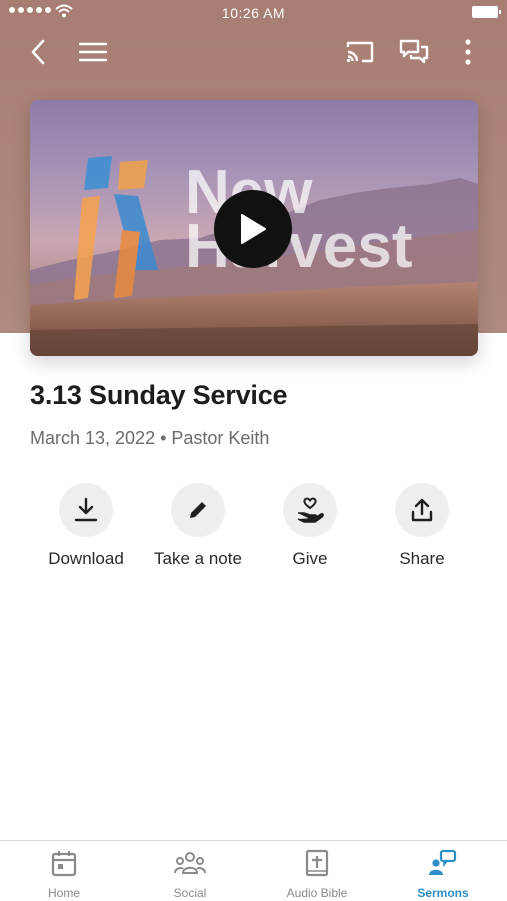 This screenshot has width=507, height=901. Describe the element at coordinates (443, 862) in the screenshot. I see `sermons-icon` at that location.